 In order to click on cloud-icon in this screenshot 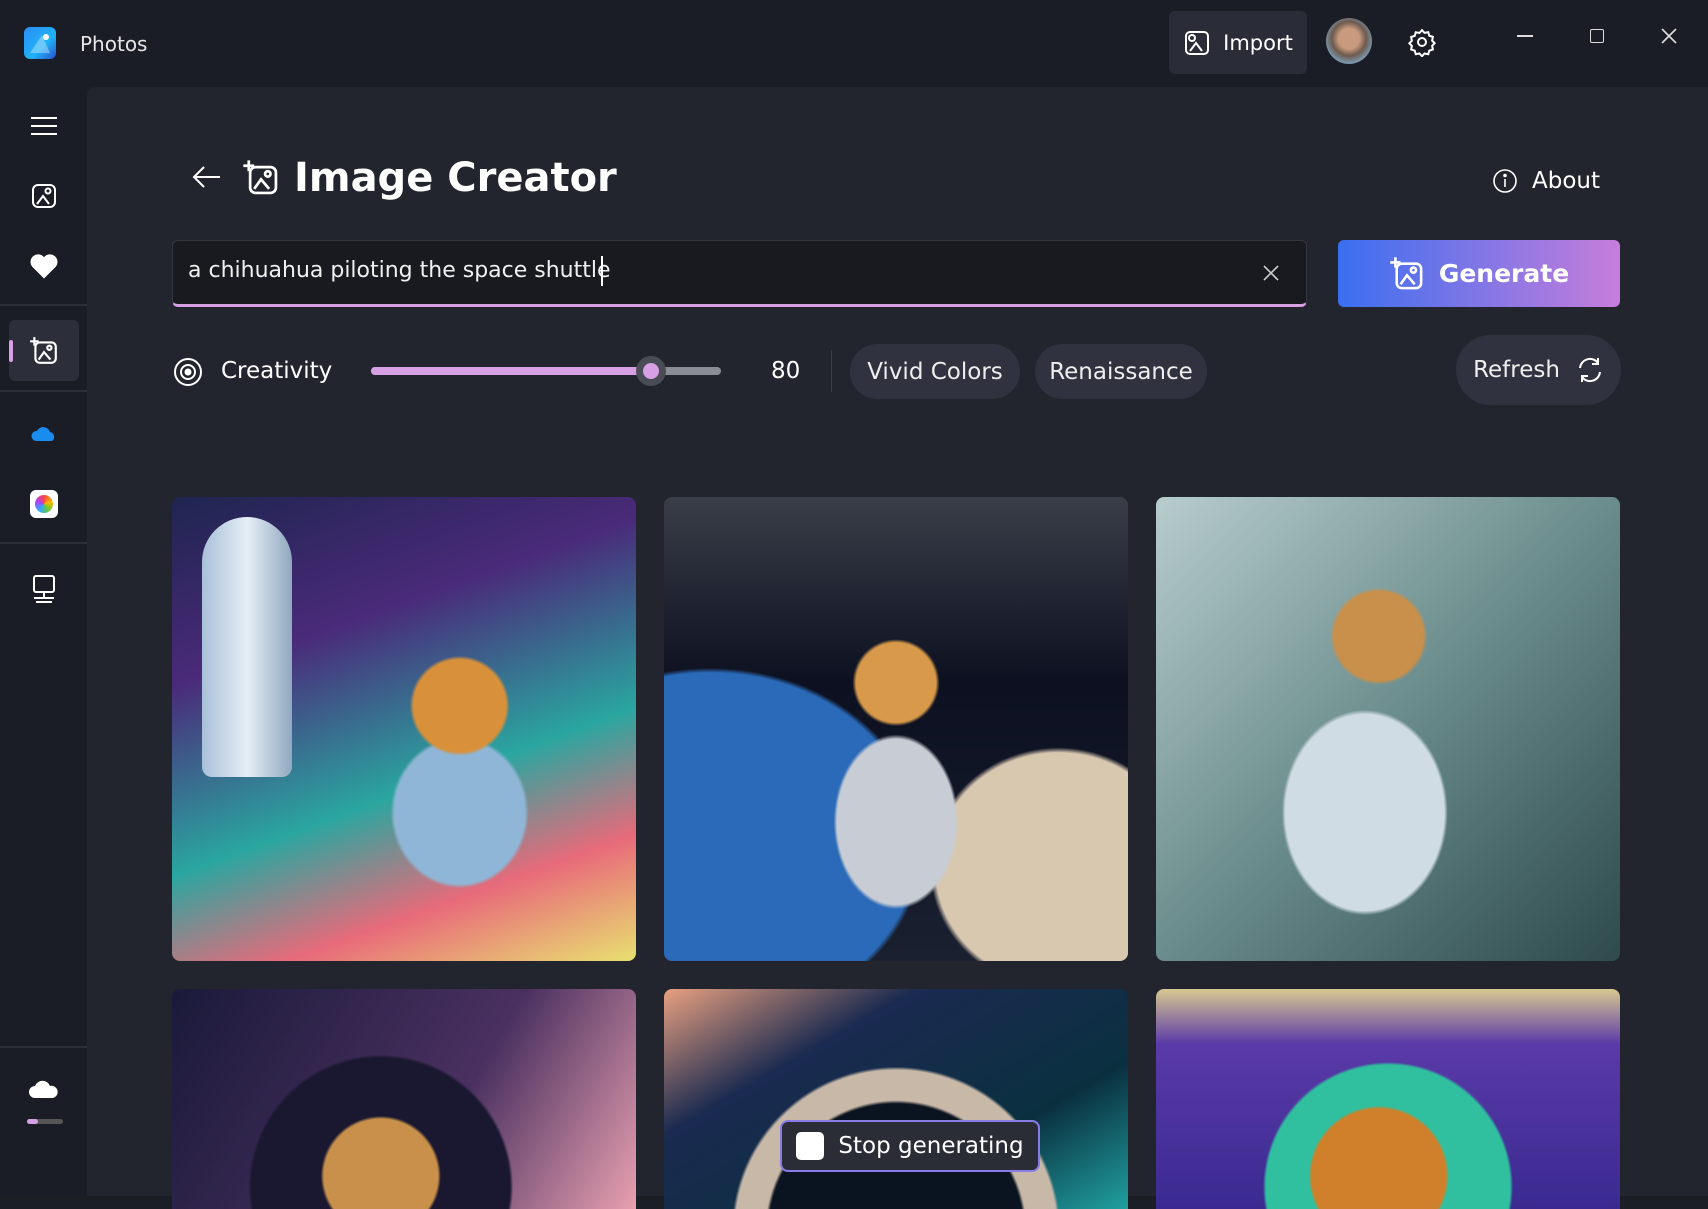, I will do `click(43, 1089)`.